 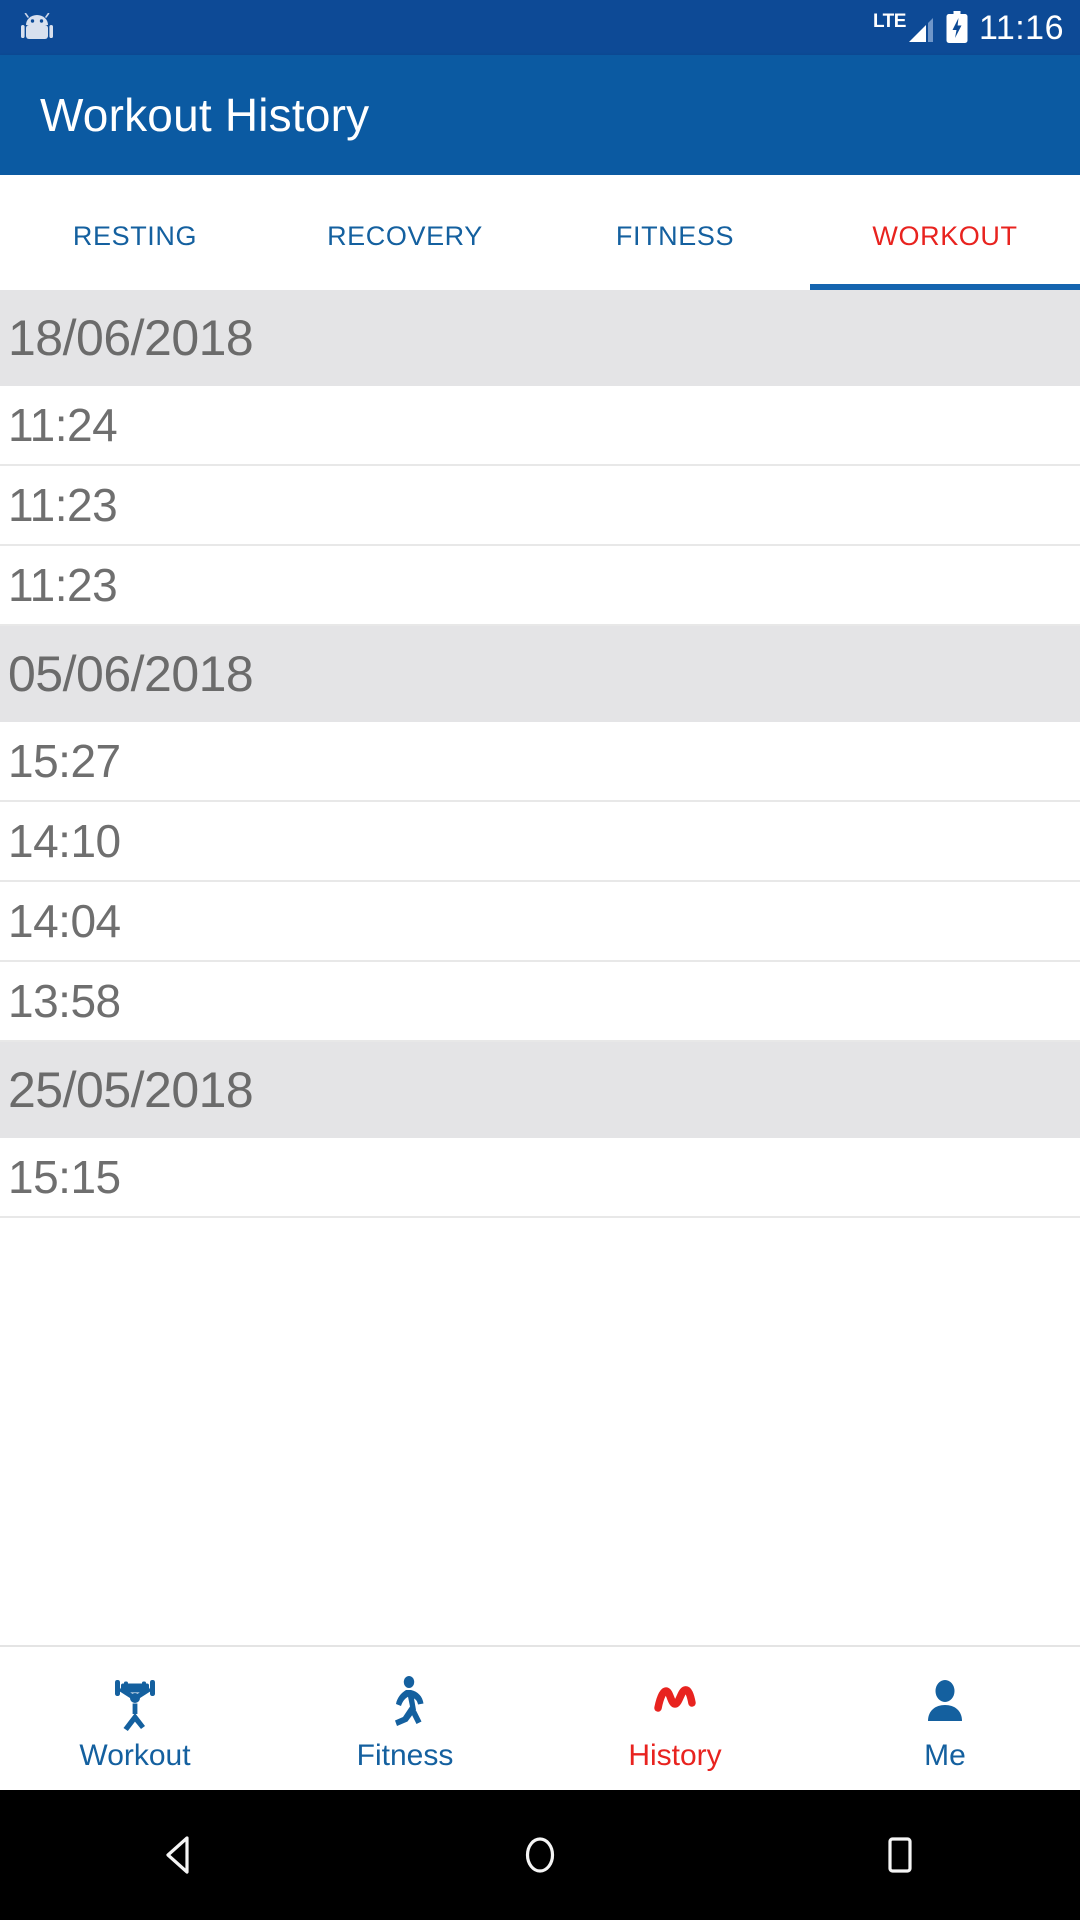 I want to click on page-title: Workout History, so click(x=205, y=115).